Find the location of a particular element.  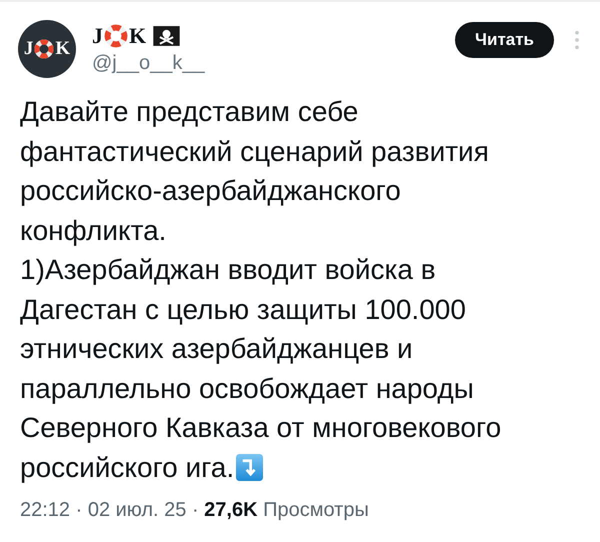

display-name: K is located at coordinates (137, 36).